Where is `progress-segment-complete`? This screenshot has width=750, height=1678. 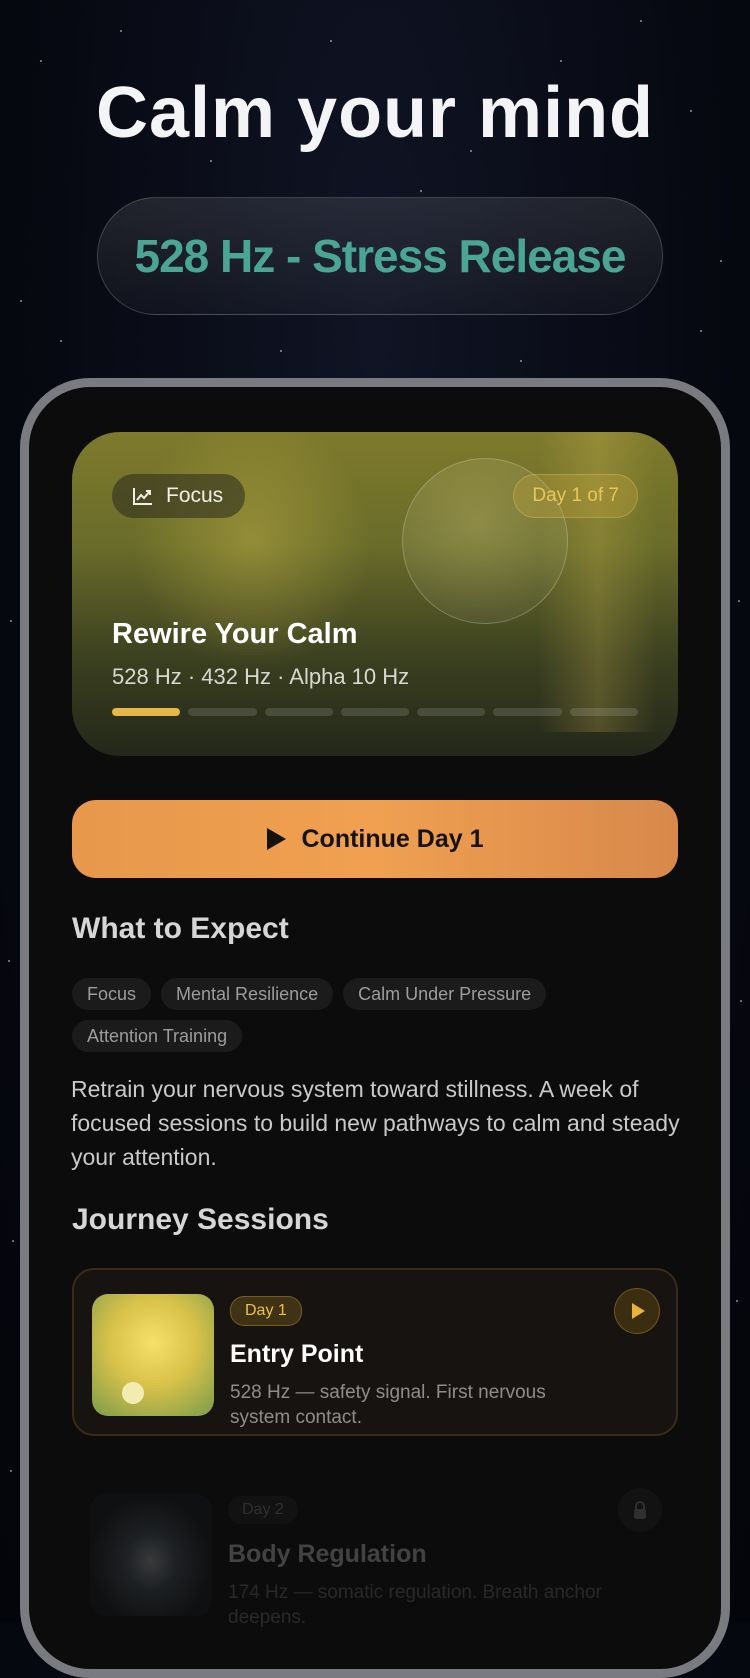
progress-segment-complete is located at coordinates (146, 712).